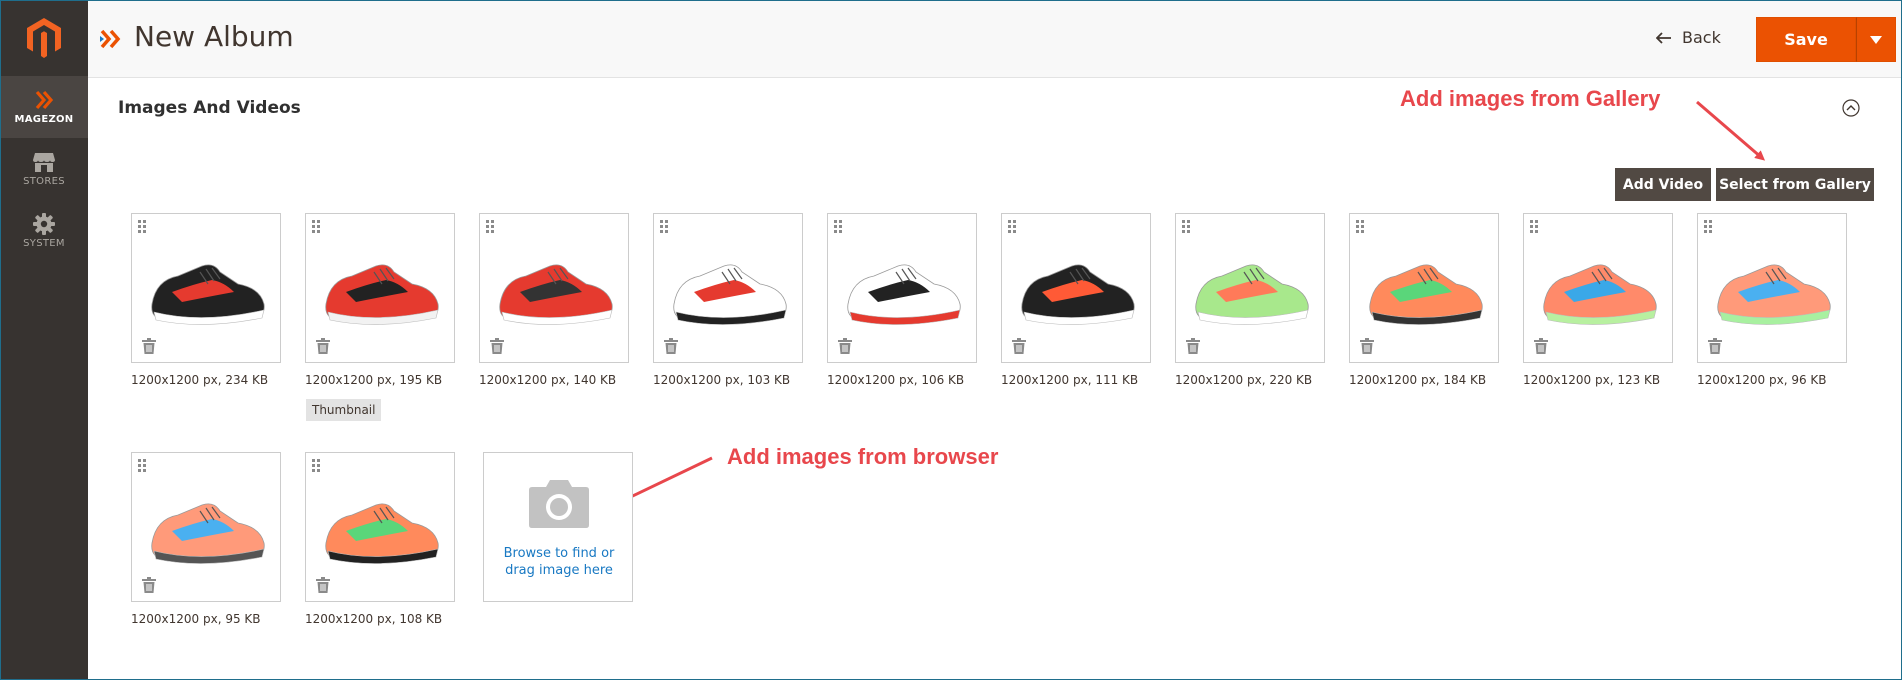 The image size is (1902, 680). Describe the element at coordinates (1418, 380) in the screenshot. I see `image-caption: 1200x1200 px, 184 KB` at that location.